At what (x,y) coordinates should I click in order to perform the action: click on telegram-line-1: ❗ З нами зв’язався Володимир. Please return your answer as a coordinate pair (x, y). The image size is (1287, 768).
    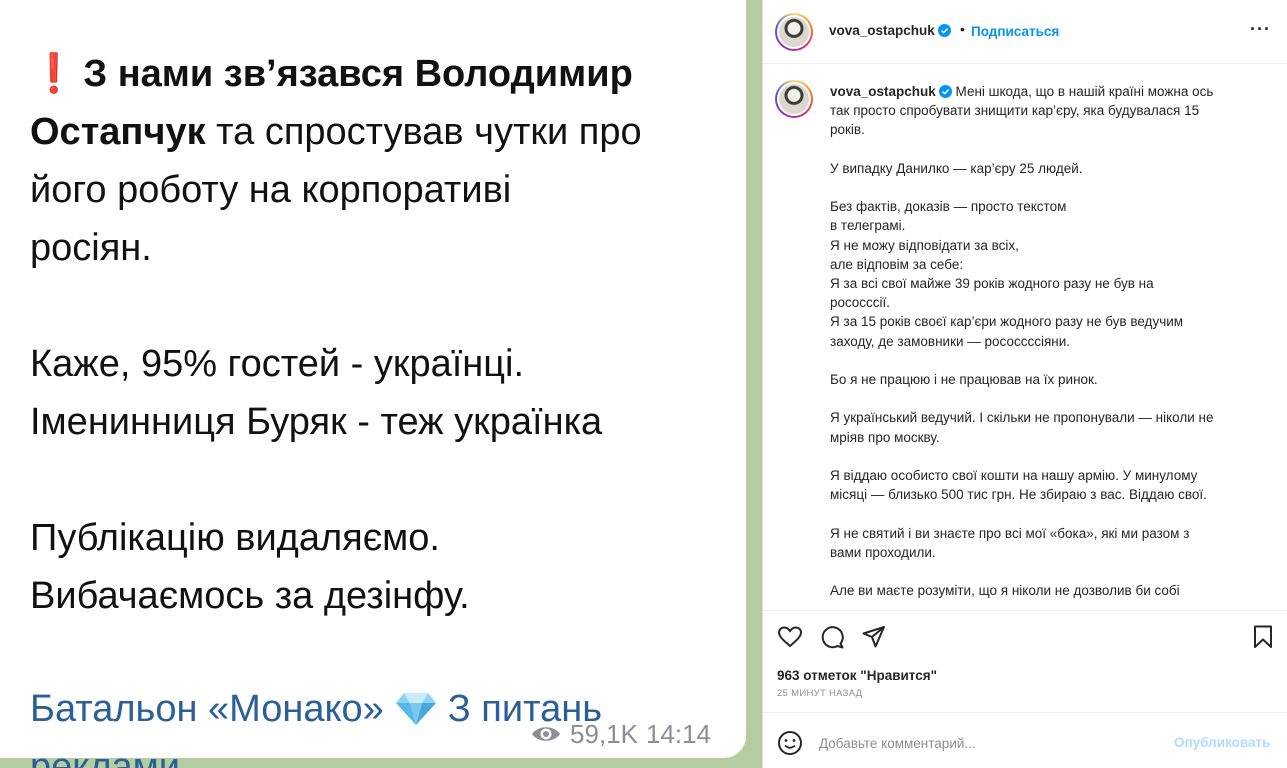
    Looking at the image, I should click on (380, 74).